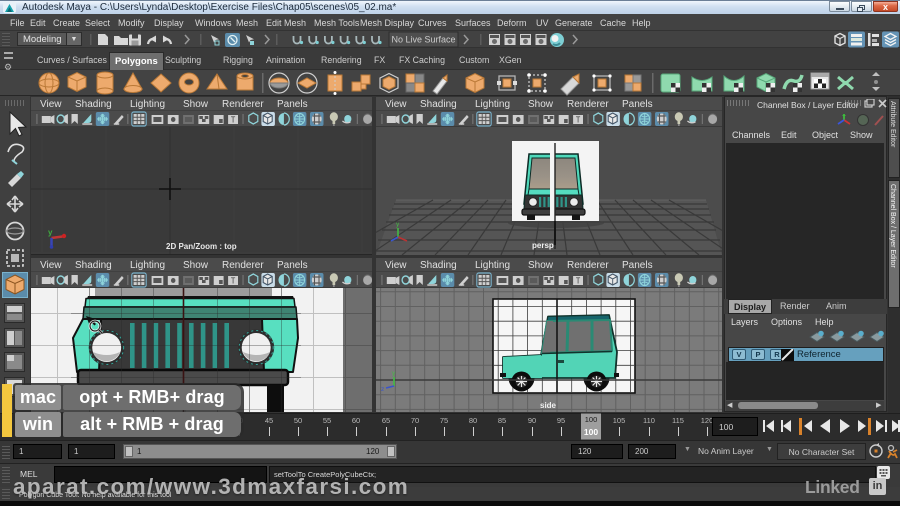 This screenshot has width=900, height=506. Describe the element at coordinates (473, 420) in the screenshot. I see `svg-text: 80` at that location.